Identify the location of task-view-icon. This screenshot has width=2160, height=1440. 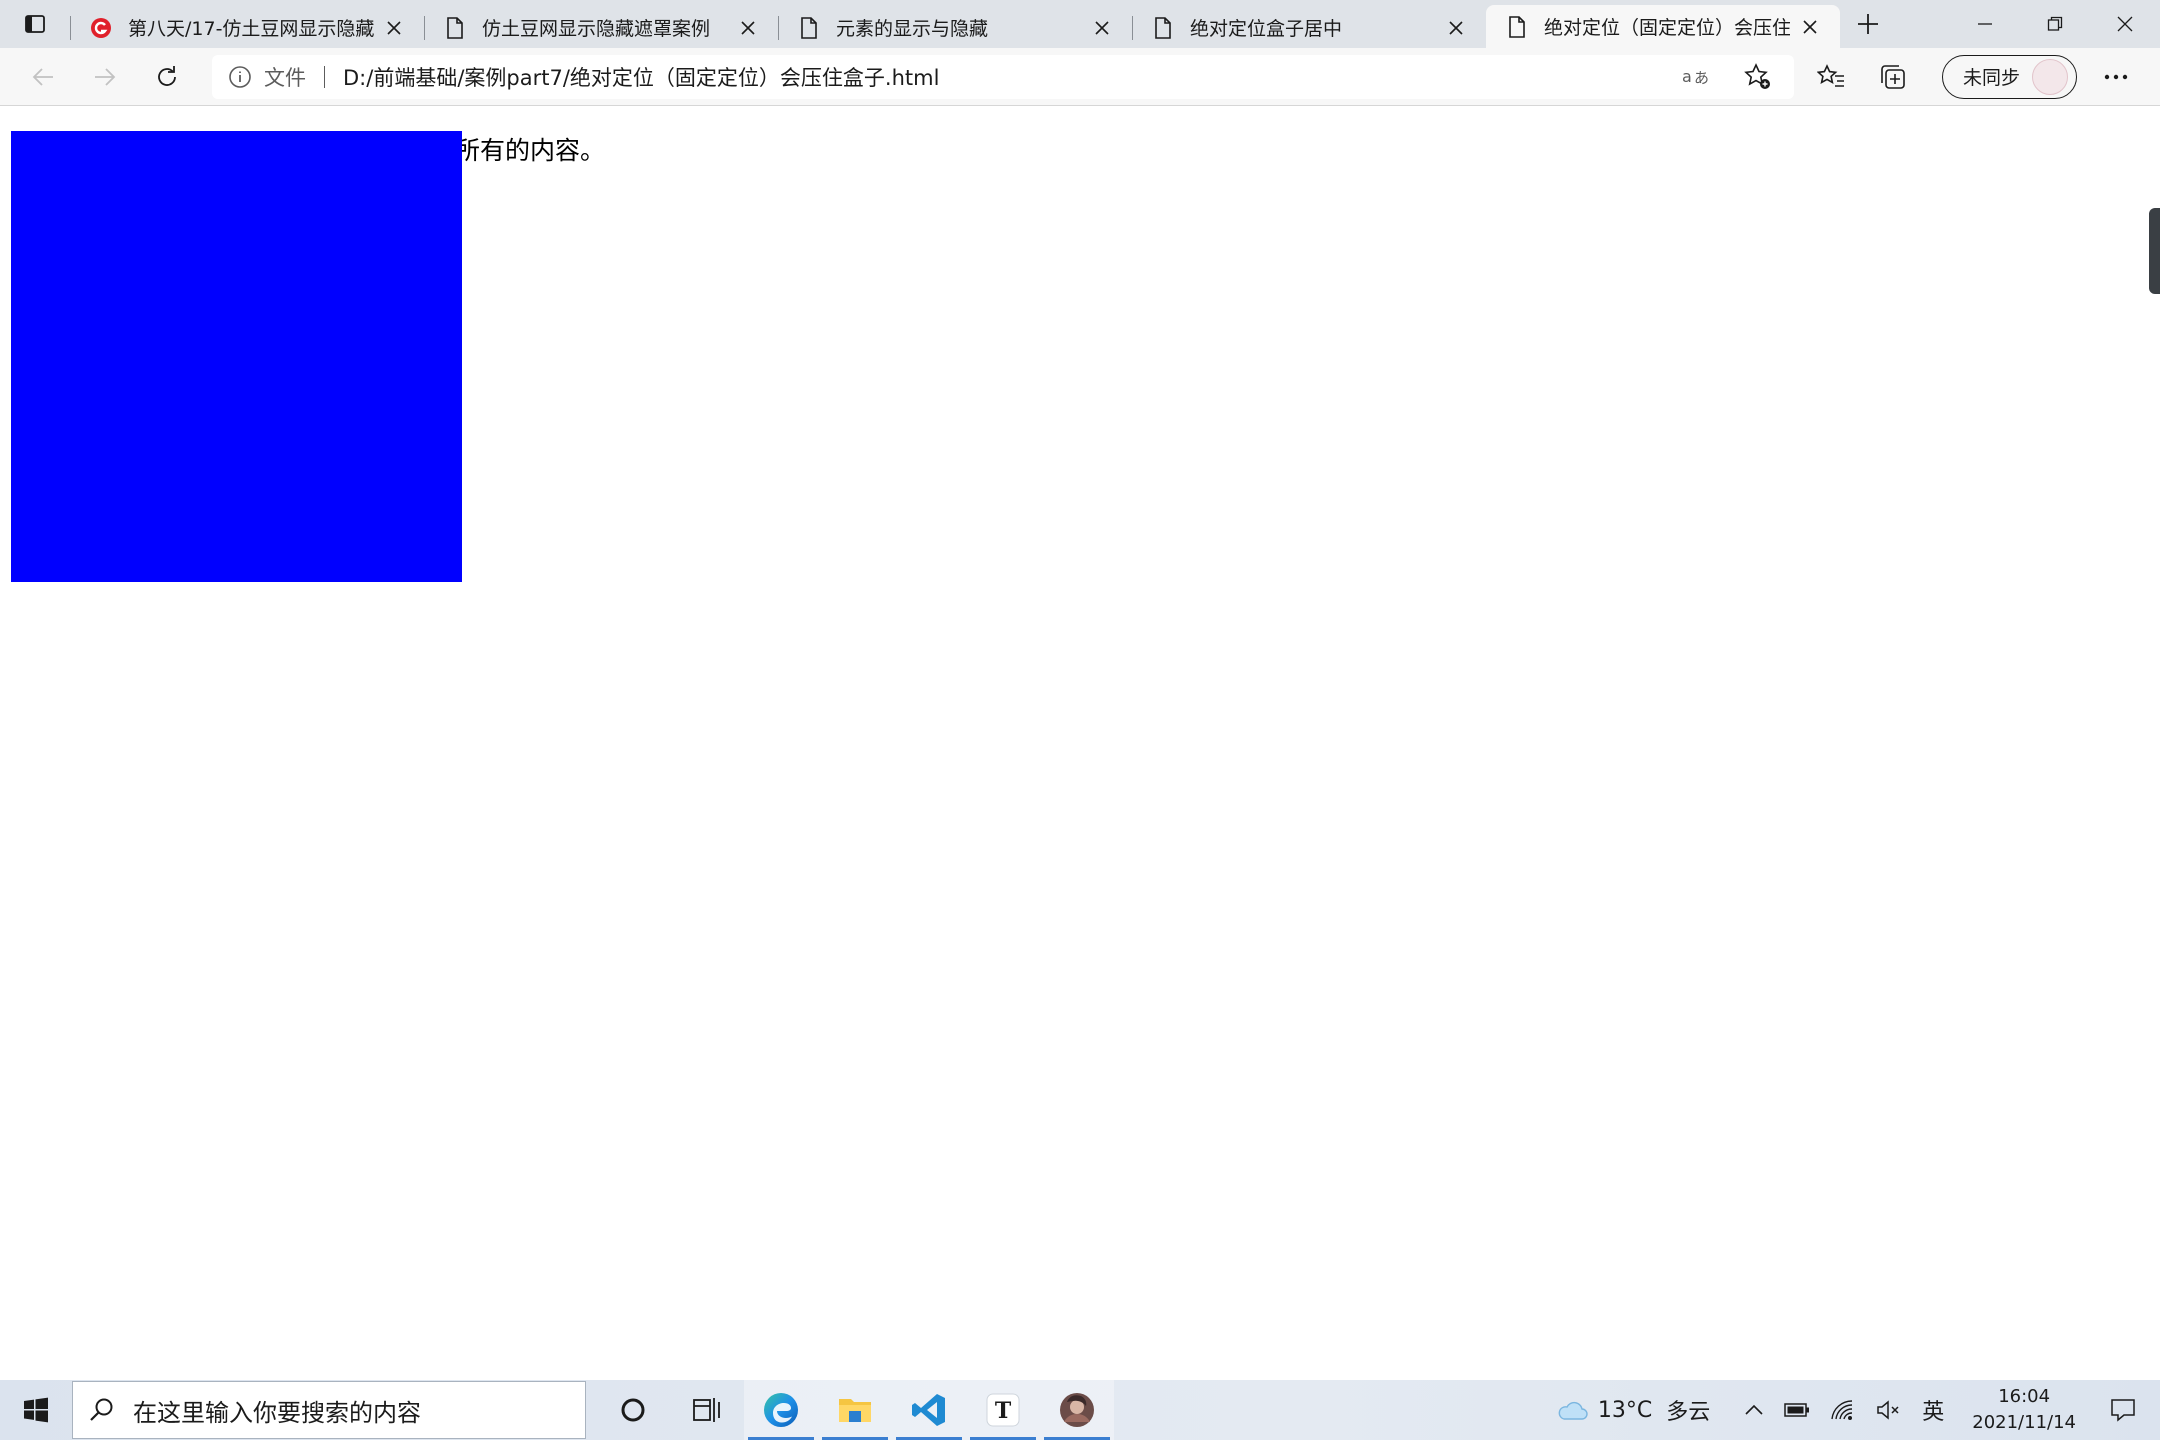
(706, 1410).